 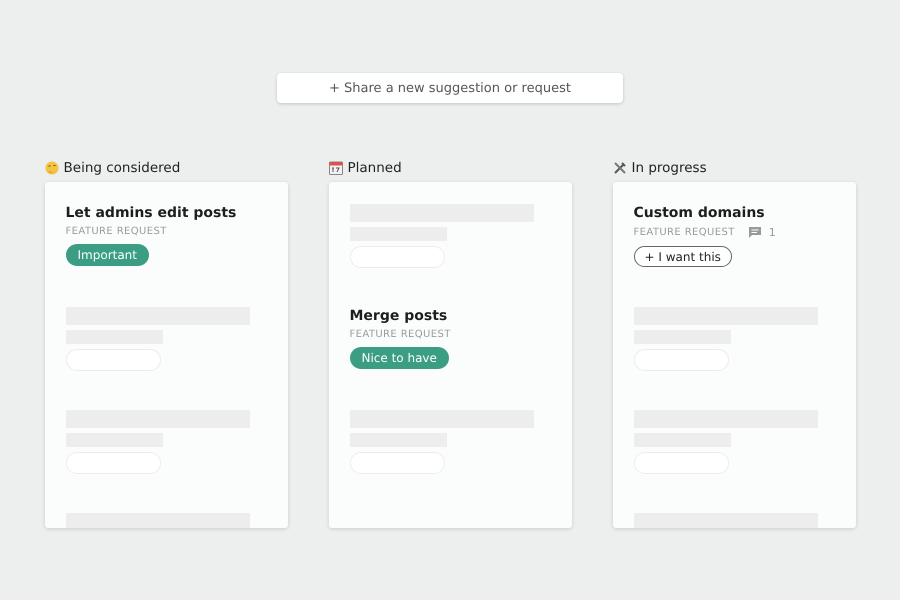 I want to click on post-title: Merge posts, so click(x=399, y=316).